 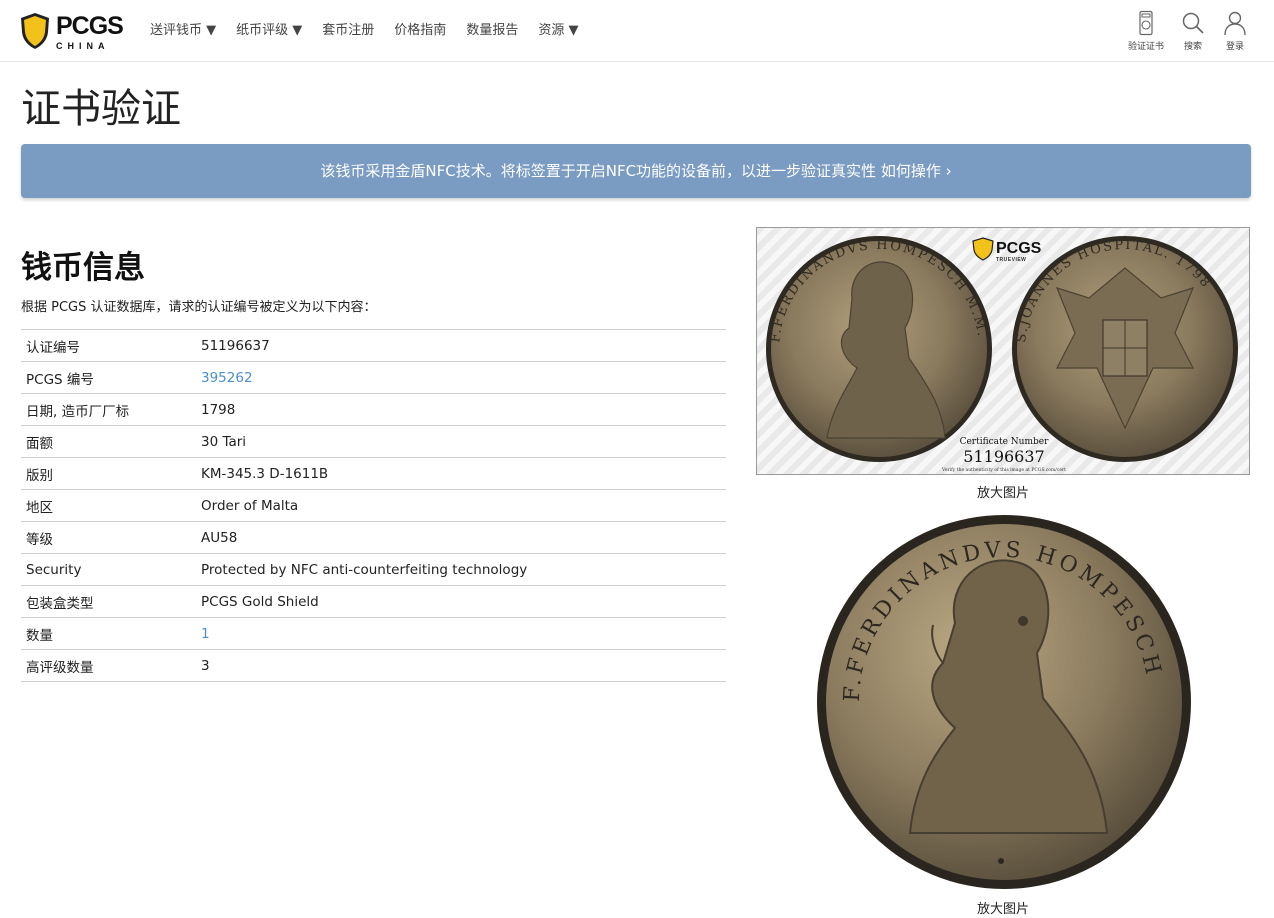 I want to click on row-label: PCGS 编号, so click(x=108, y=377).